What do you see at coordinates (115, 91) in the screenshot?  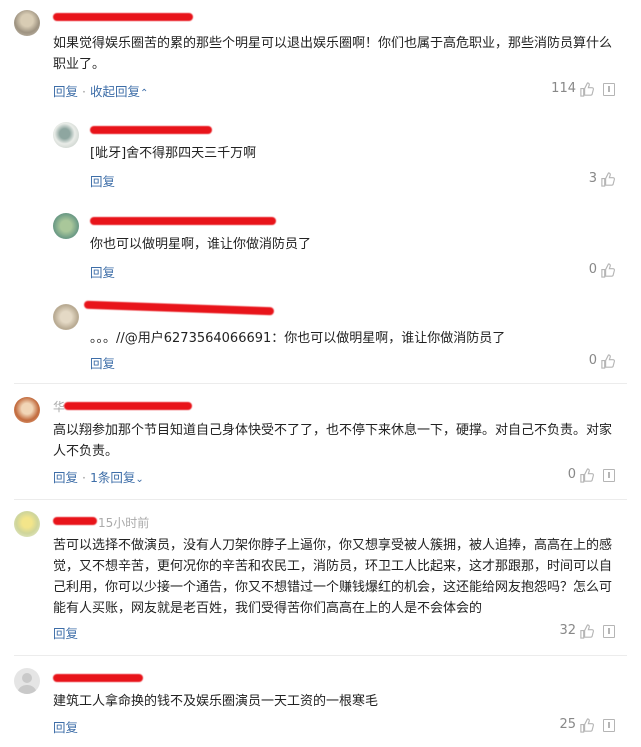 I see `collapse-replies-button: 收起回复` at bounding box center [115, 91].